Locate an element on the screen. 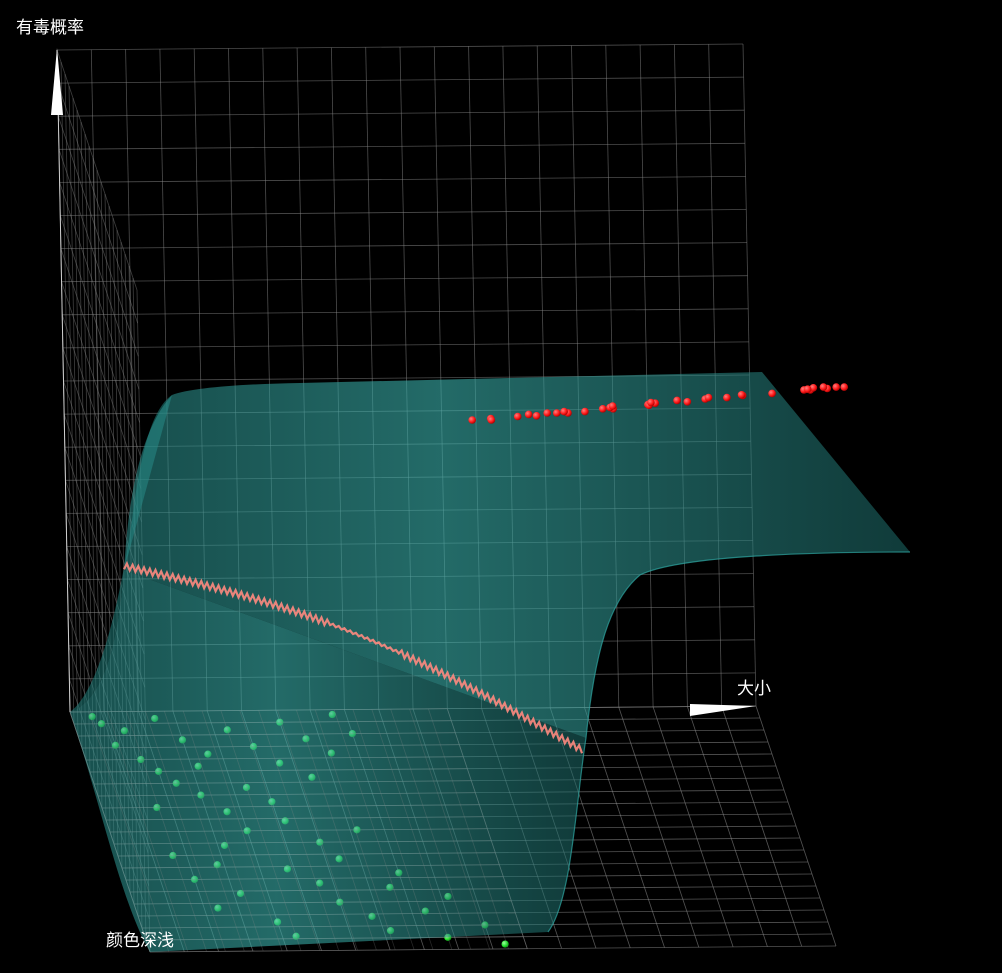 The height and width of the screenshot is (973, 1002). y-axis-label: 大小 is located at coordinates (754, 689).